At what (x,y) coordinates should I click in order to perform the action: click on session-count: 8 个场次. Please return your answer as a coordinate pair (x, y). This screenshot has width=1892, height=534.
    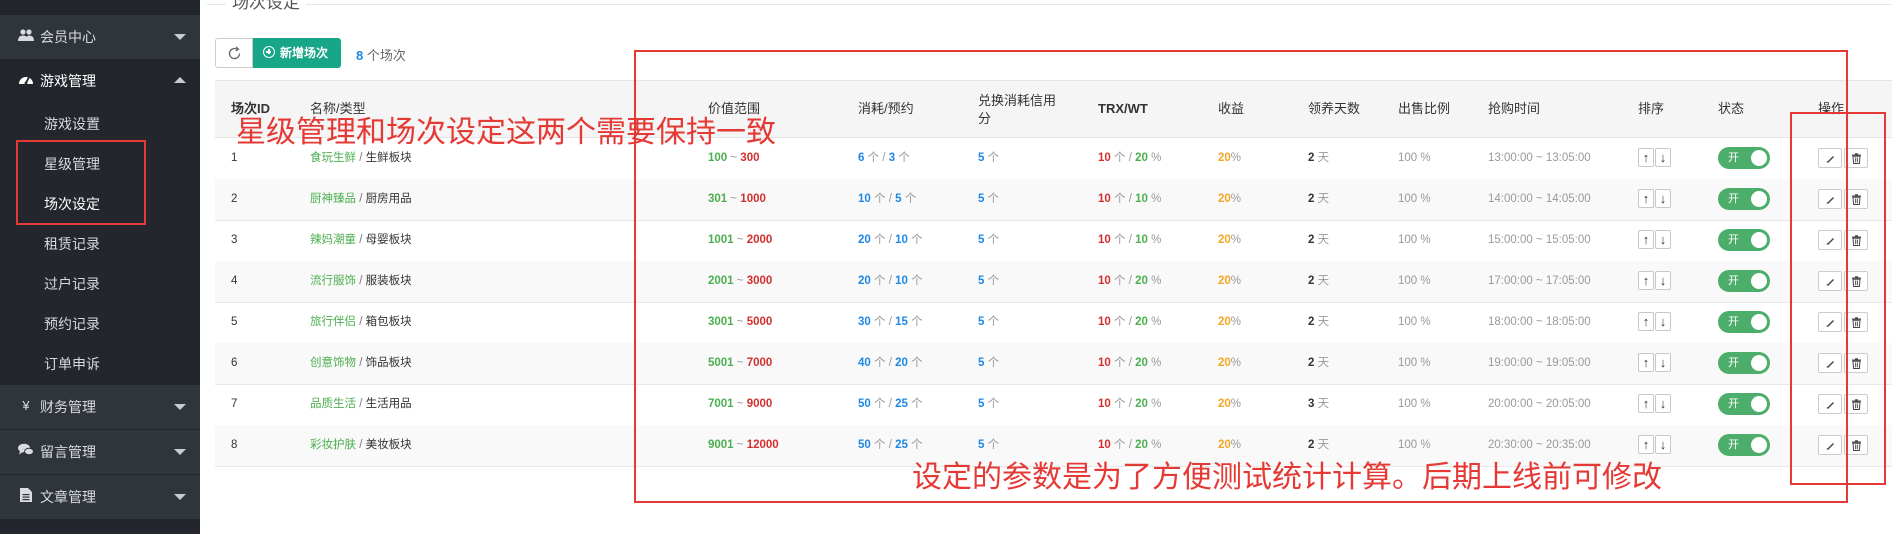
    Looking at the image, I should click on (381, 54).